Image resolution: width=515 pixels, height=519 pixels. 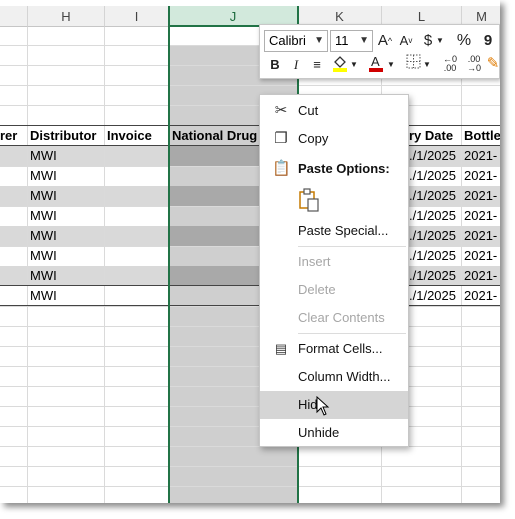 What do you see at coordinates (313, 138) in the screenshot?
I see `menu-item-label: Copy` at bounding box center [313, 138].